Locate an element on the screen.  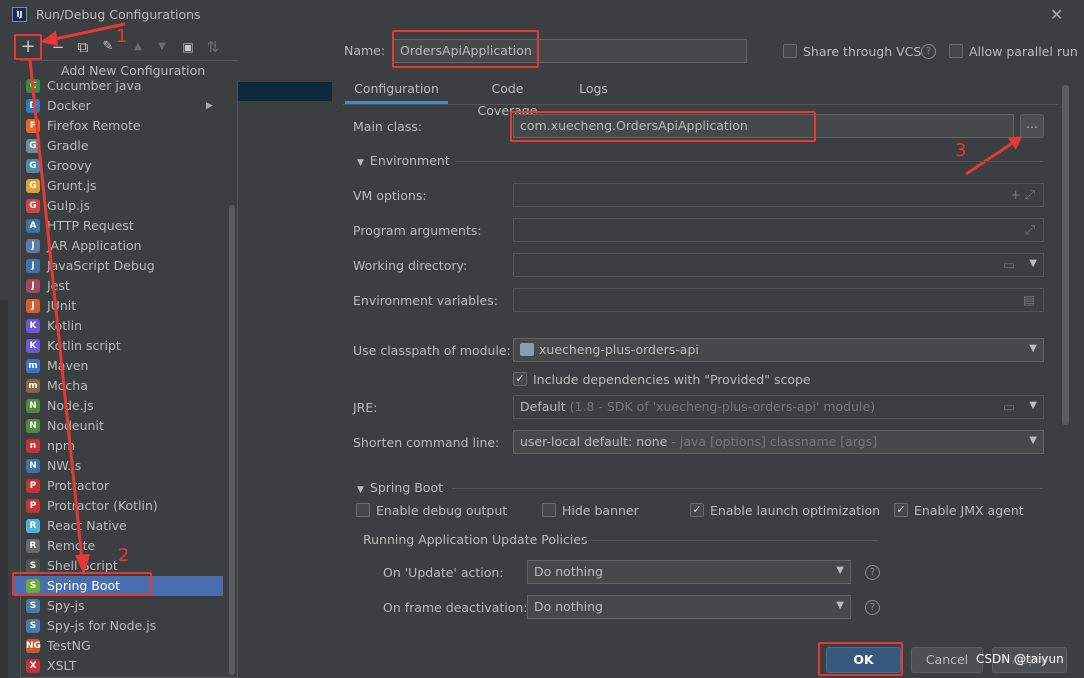
popup-item: S Spy-js is located at coordinates (124, 606).